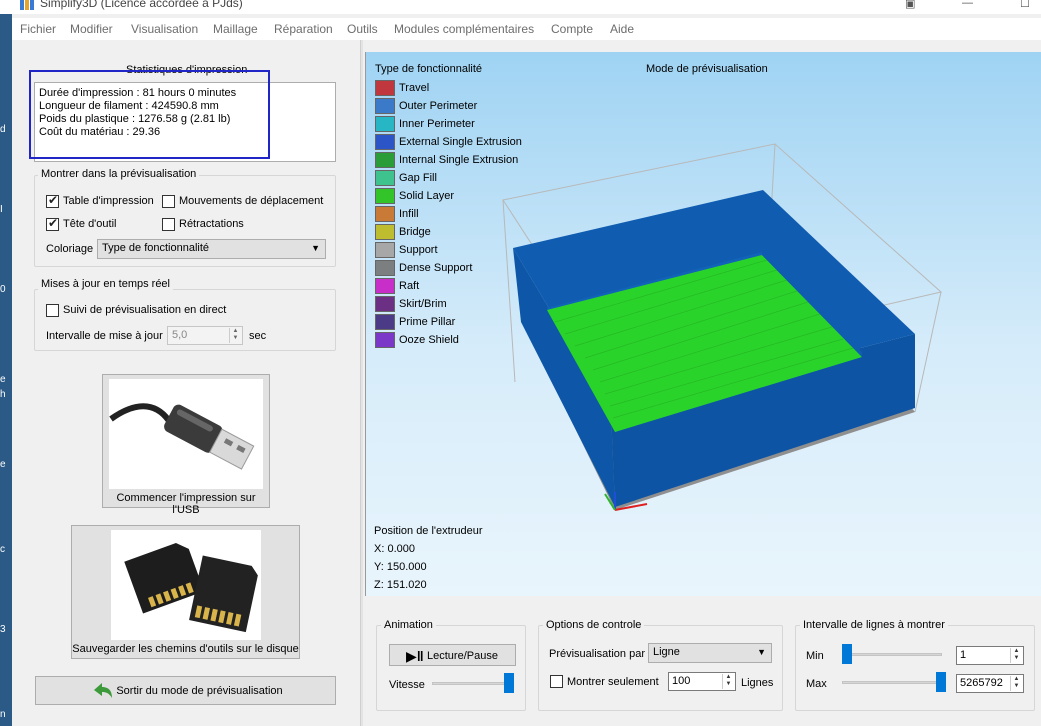  What do you see at coordinates (408, 625) in the screenshot?
I see `animation-title: Animation` at bounding box center [408, 625].